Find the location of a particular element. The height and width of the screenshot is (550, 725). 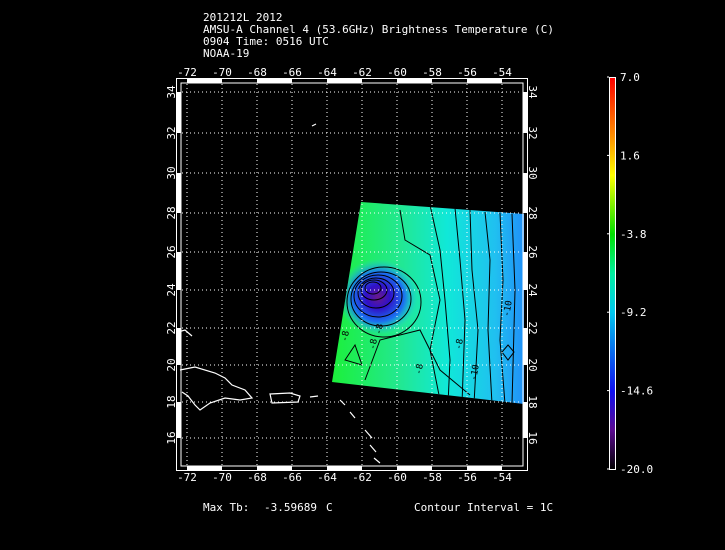

lon-labels-bottom: -72 -70 -68 -66 -64 -62 -60 -58 -56 -54 is located at coordinates (344, 477).